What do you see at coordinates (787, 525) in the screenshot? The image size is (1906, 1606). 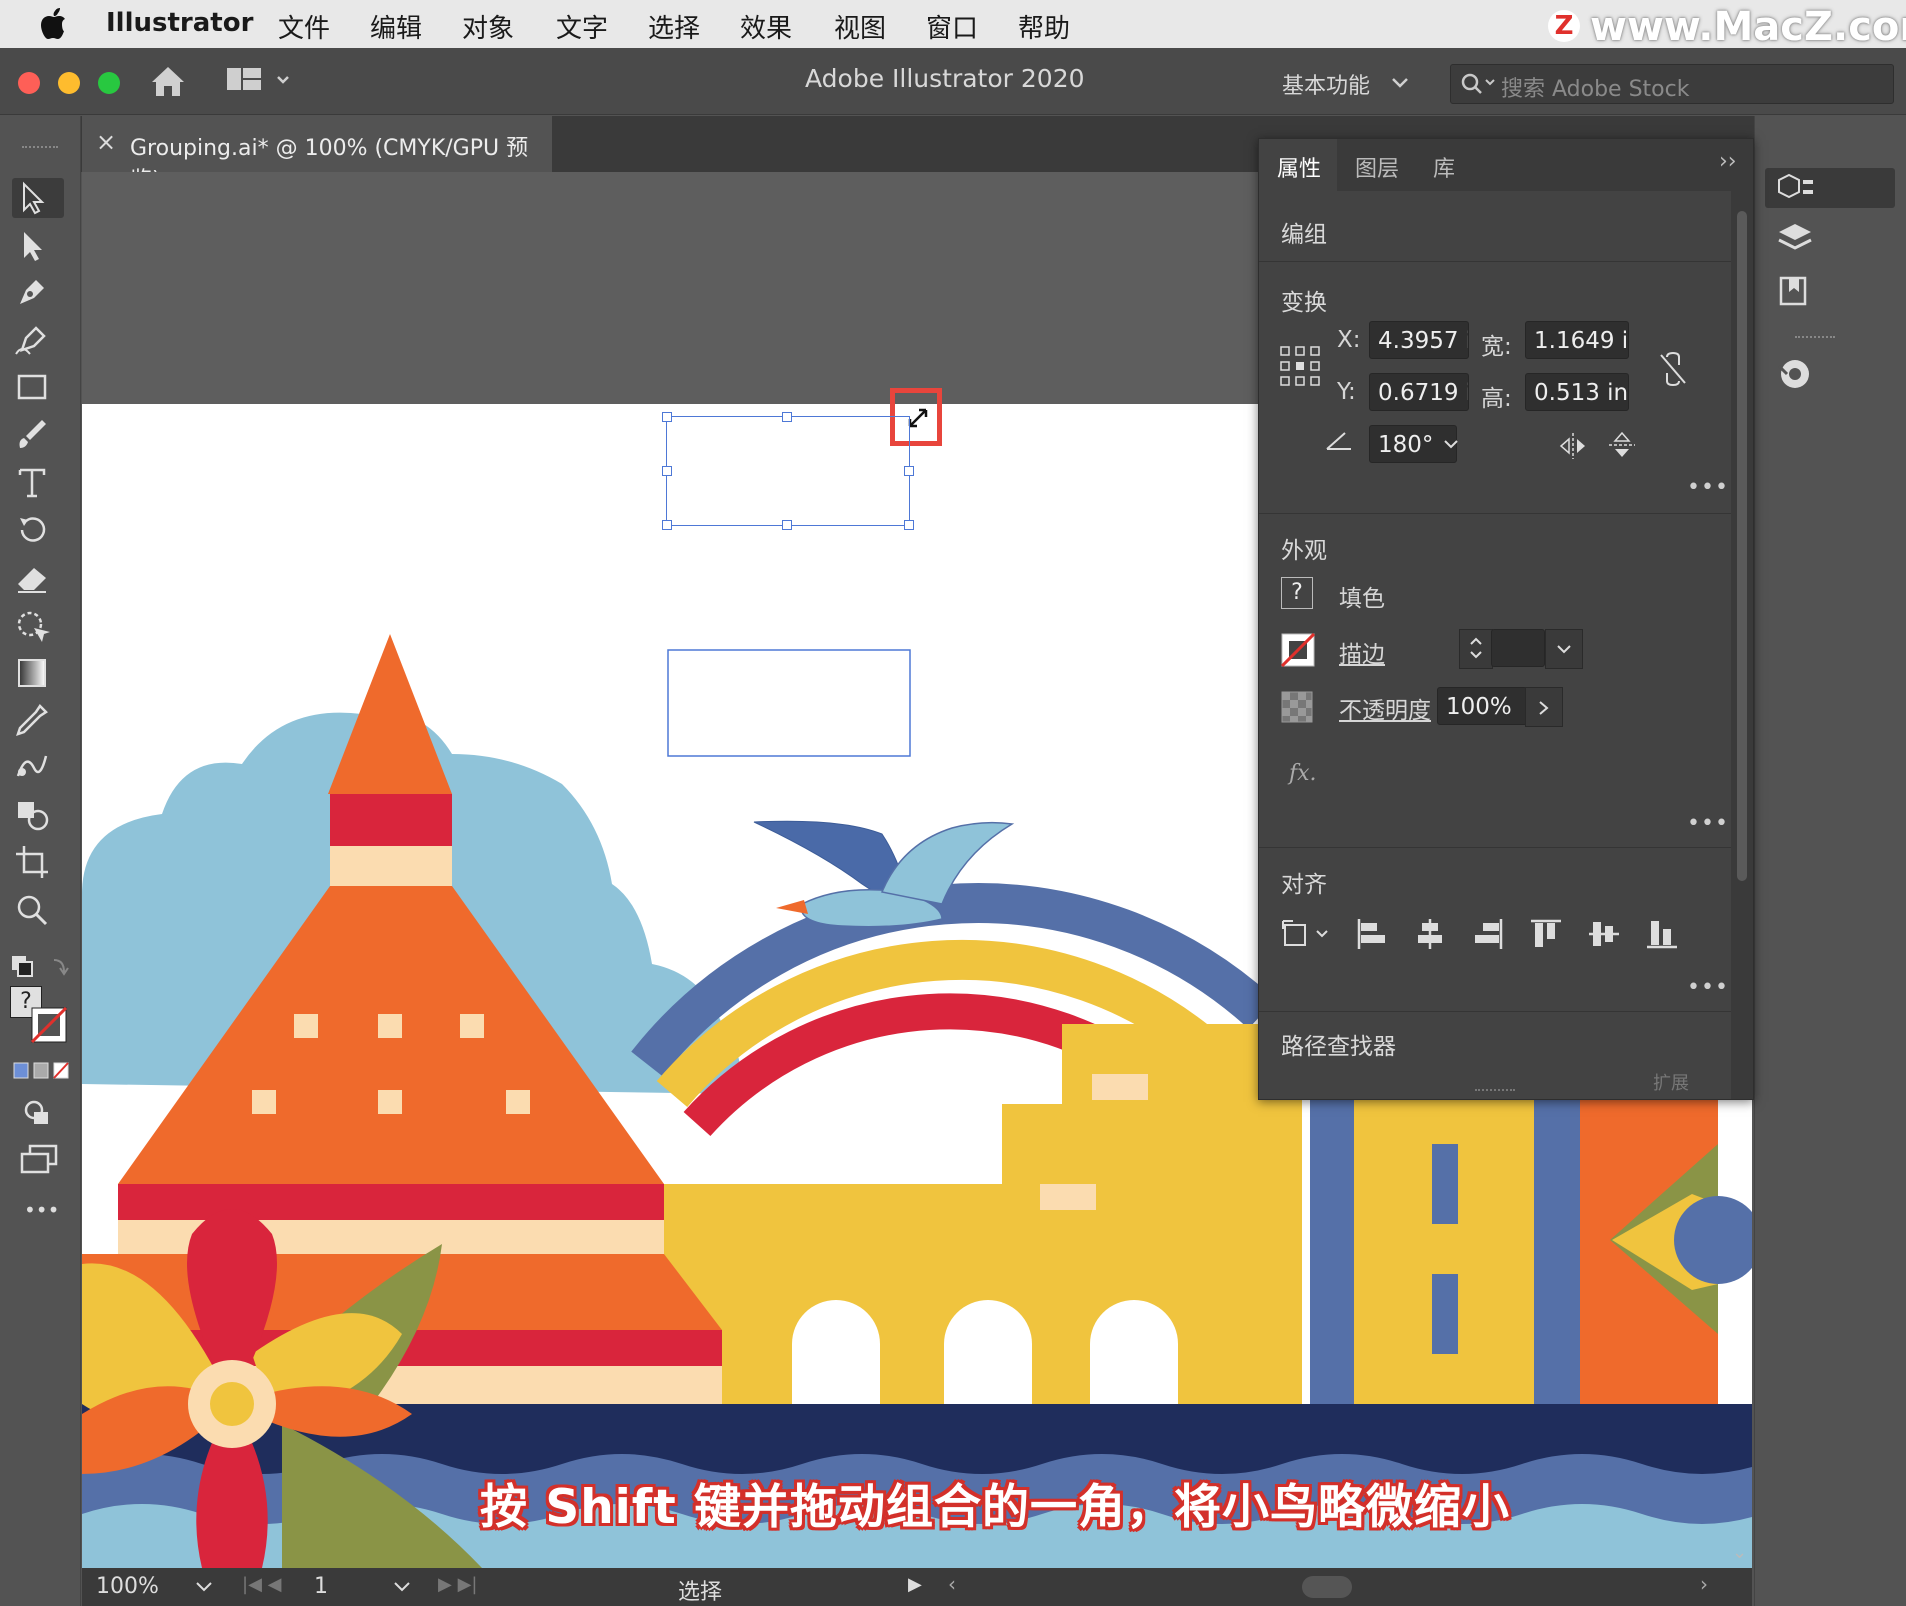 I see `handle-bottom-center` at bounding box center [787, 525].